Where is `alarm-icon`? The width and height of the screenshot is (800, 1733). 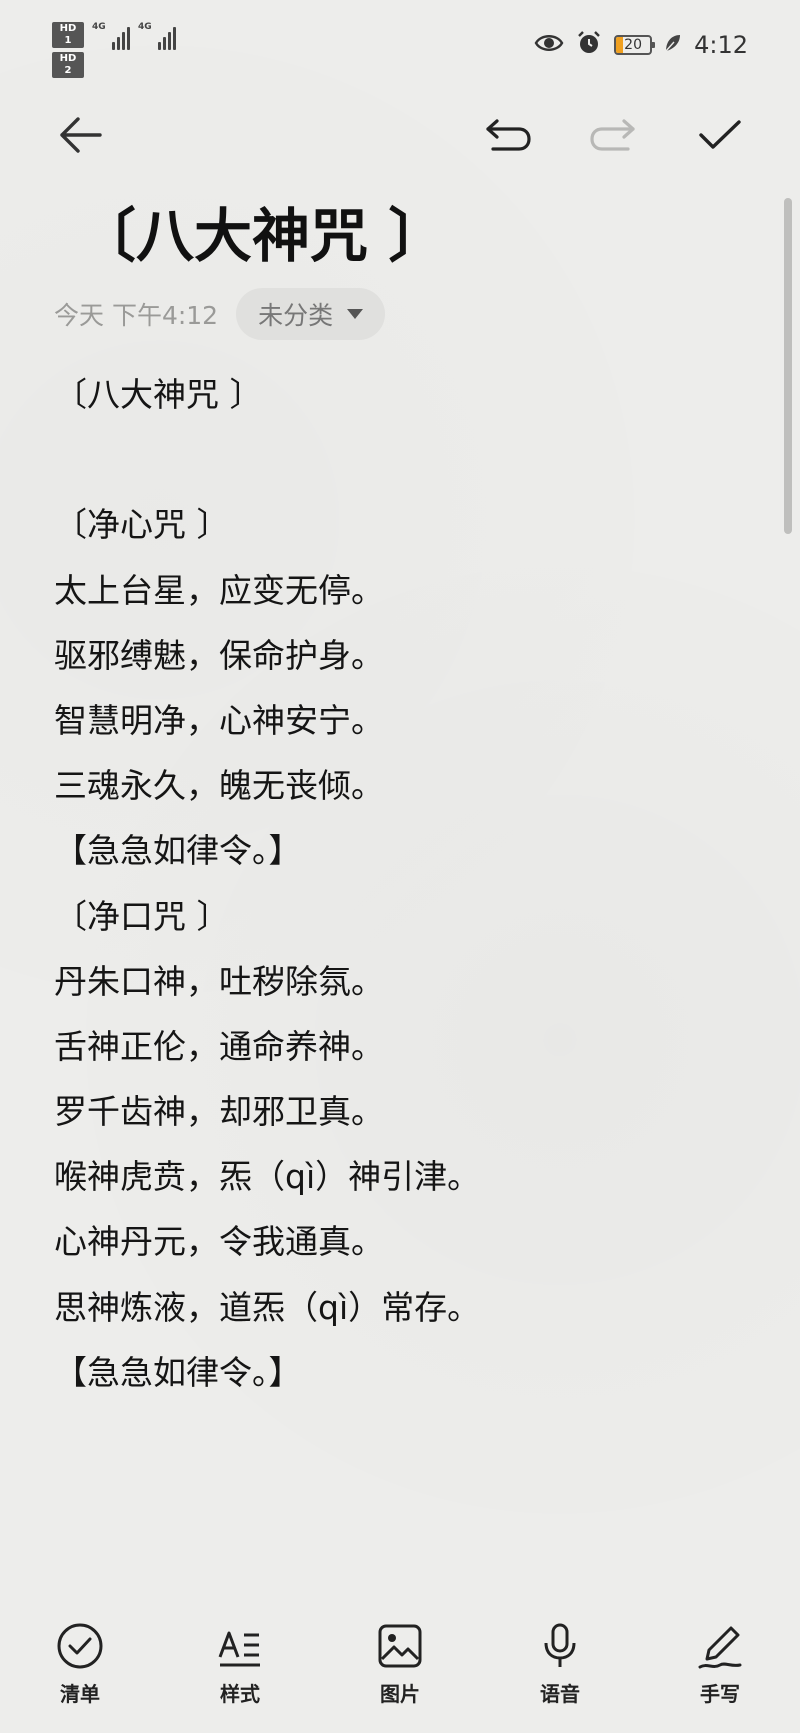 alarm-icon is located at coordinates (589, 45).